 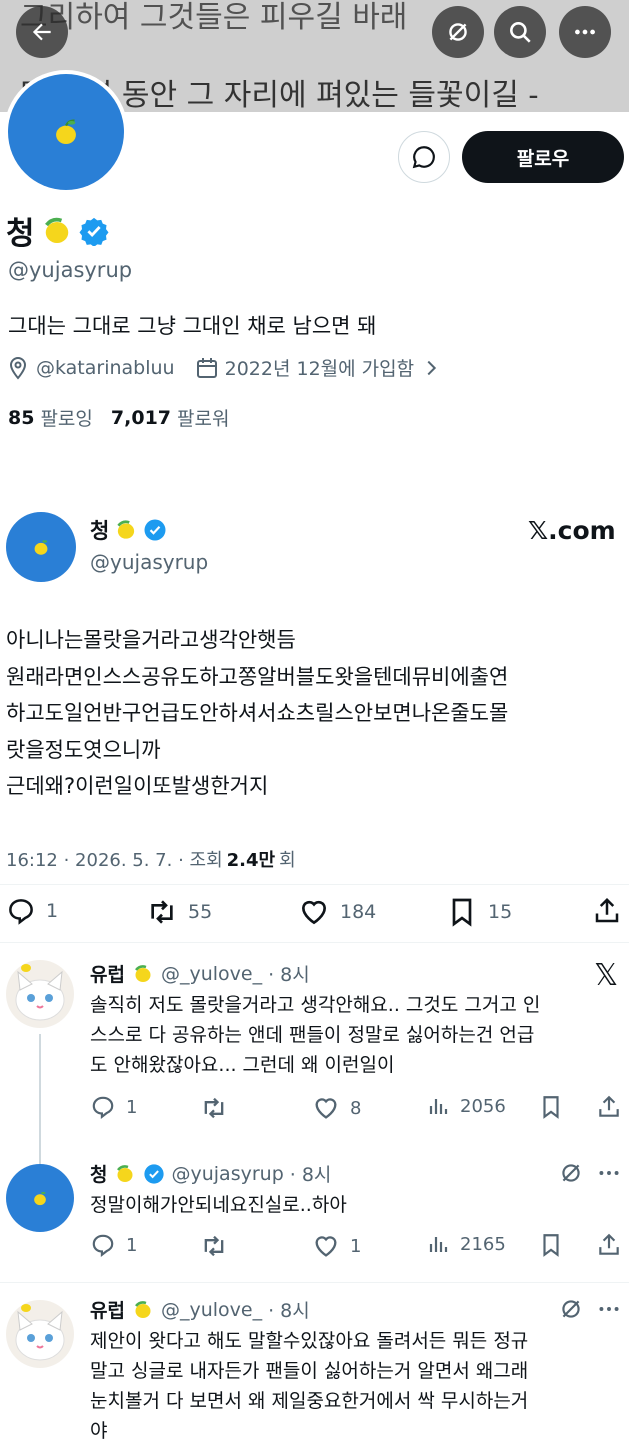 I want to click on tweet-view-suffix: 회, so click(x=287, y=860).